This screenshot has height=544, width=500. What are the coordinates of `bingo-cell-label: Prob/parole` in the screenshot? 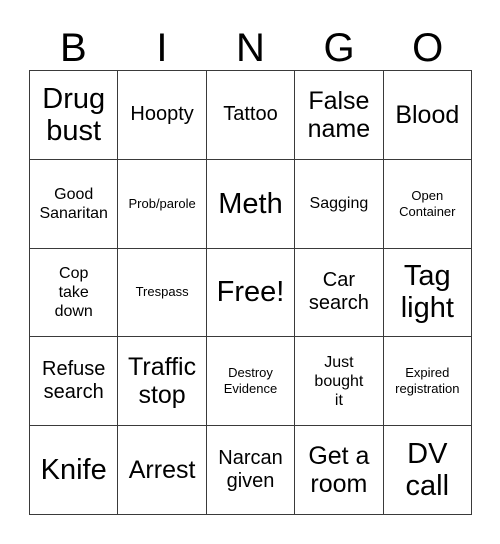 It's located at (162, 203).